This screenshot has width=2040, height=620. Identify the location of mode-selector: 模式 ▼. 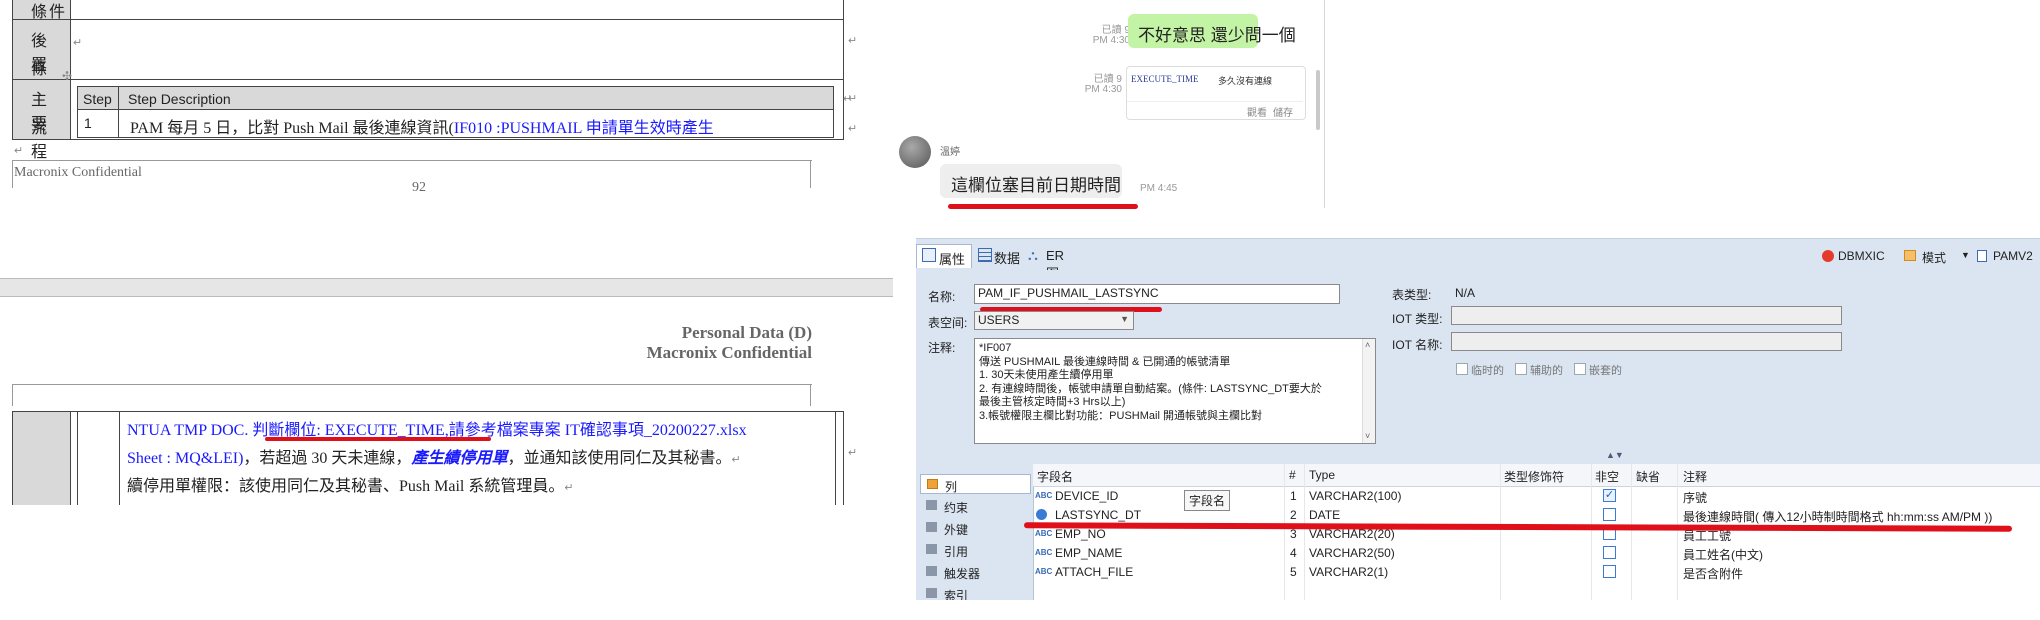
(1937, 257).